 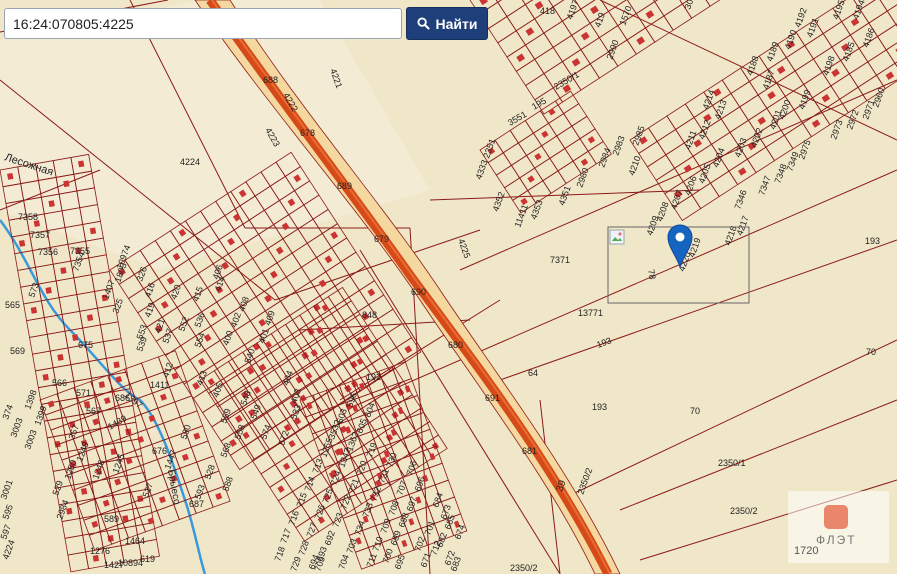 What do you see at coordinates (159, 385) in the screenshot?
I see `parcel-number: 1411` at bounding box center [159, 385].